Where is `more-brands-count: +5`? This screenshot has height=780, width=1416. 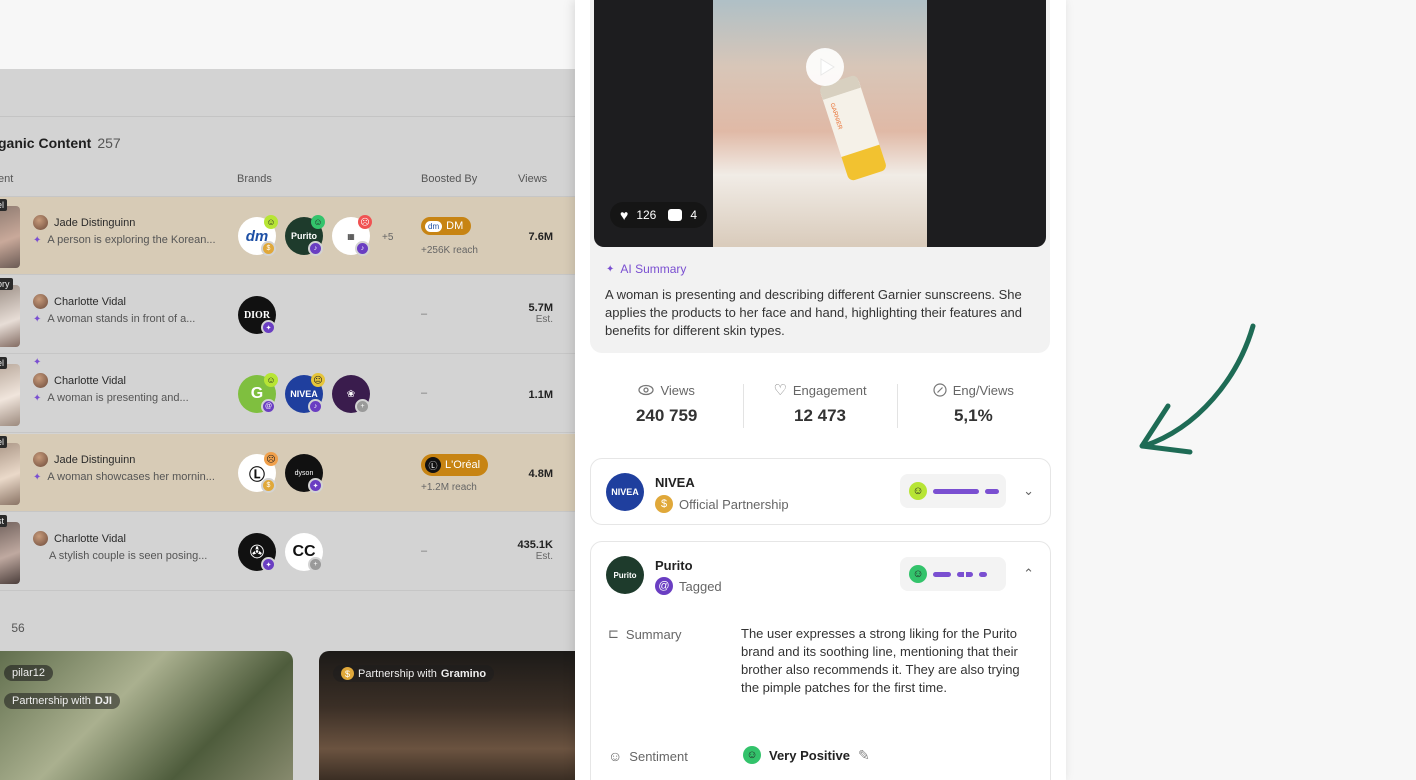
more-brands-count: +5 is located at coordinates (387, 237).